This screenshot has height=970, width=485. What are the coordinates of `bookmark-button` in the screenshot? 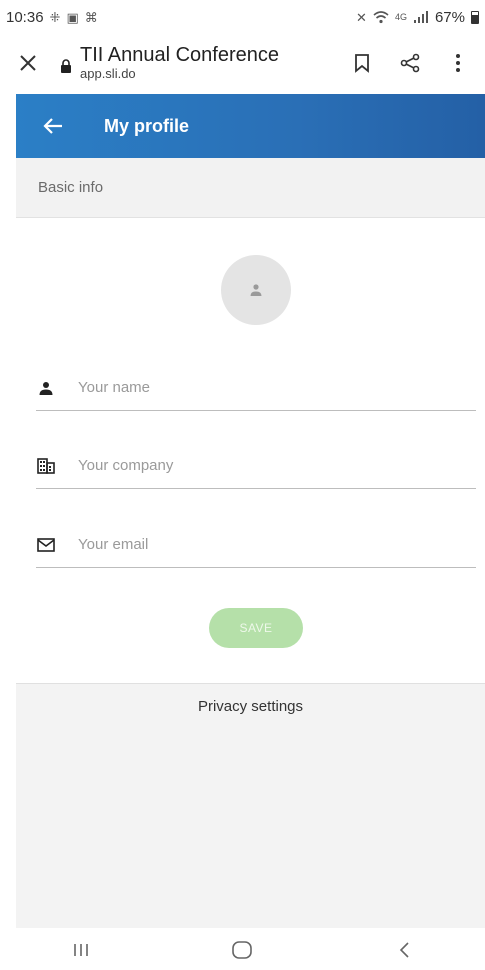 It's located at (362, 63).